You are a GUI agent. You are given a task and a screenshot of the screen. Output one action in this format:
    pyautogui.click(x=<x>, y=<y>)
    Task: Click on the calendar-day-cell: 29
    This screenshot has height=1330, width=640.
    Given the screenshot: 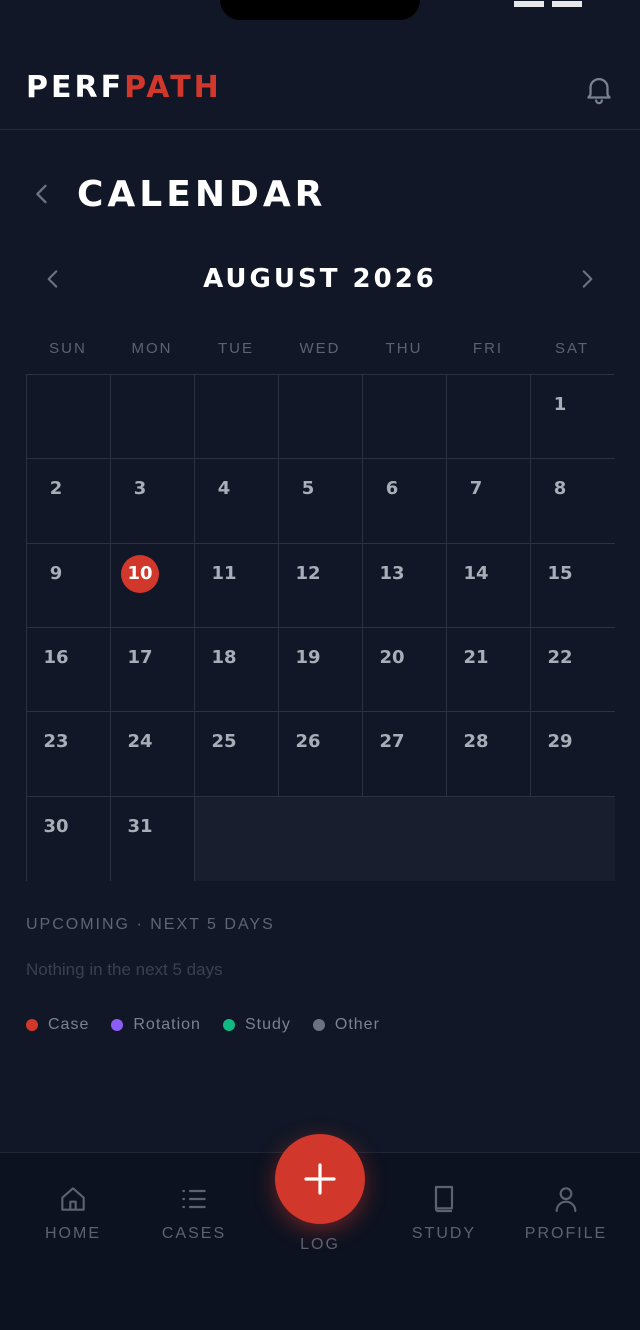 What is the action you would take?
    pyautogui.click(x=573, y=754)
    